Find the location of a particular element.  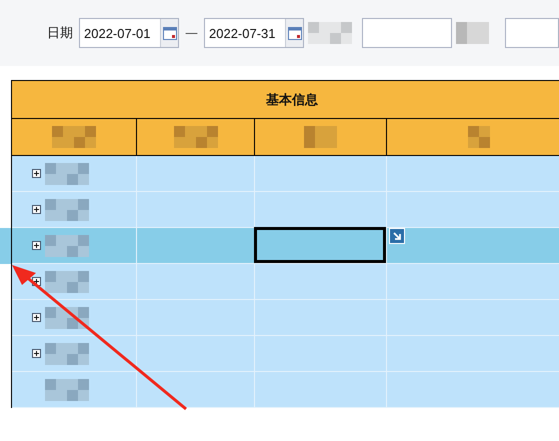

start-date-field: 2022-07-01 is located at coordinates (129, 33).